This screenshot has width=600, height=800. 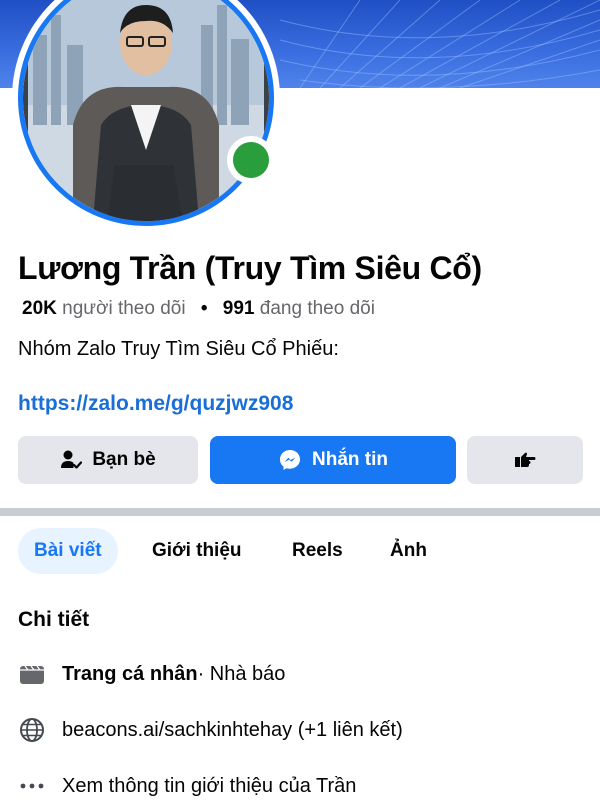 I want to click on profile-bio: Nhóm Zalo Truy Tìm Siêu Cổ Phiếu:, so click(x=178, y=349).